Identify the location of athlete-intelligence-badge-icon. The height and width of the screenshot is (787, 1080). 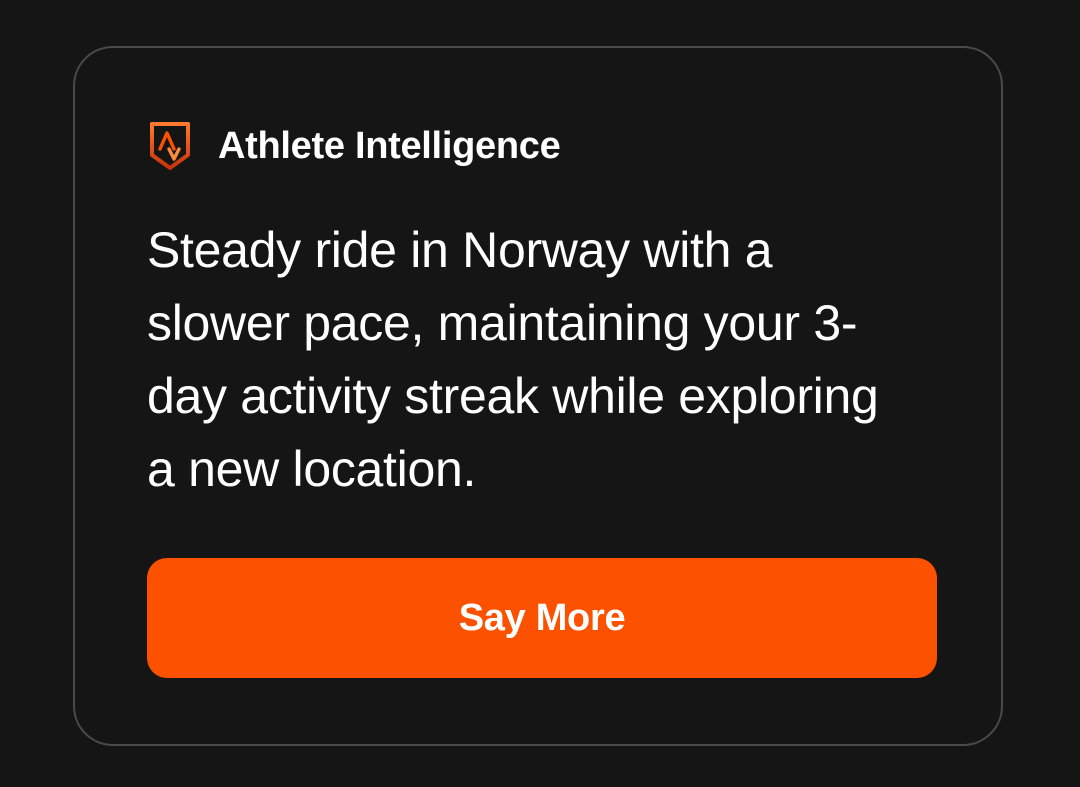
(170, 146).